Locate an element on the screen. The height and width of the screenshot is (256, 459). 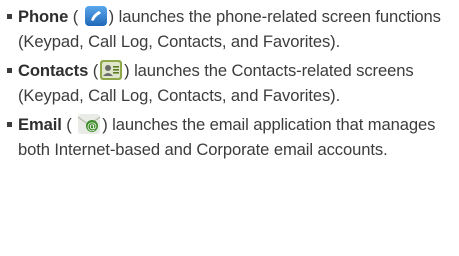
item-term: Email is located at coordinates (40, 124).